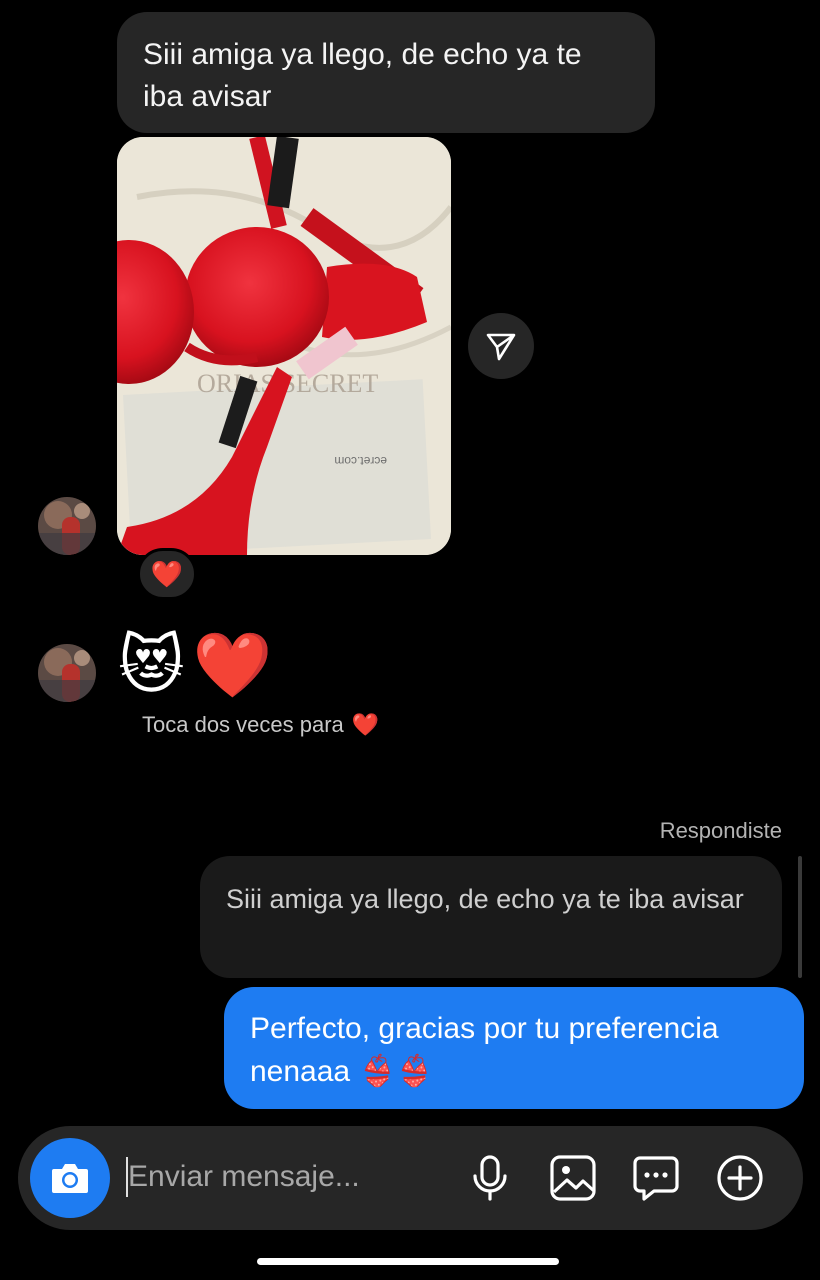 The image size is (820, 1280). I want to click on gallery-button, so click(573, 1178).